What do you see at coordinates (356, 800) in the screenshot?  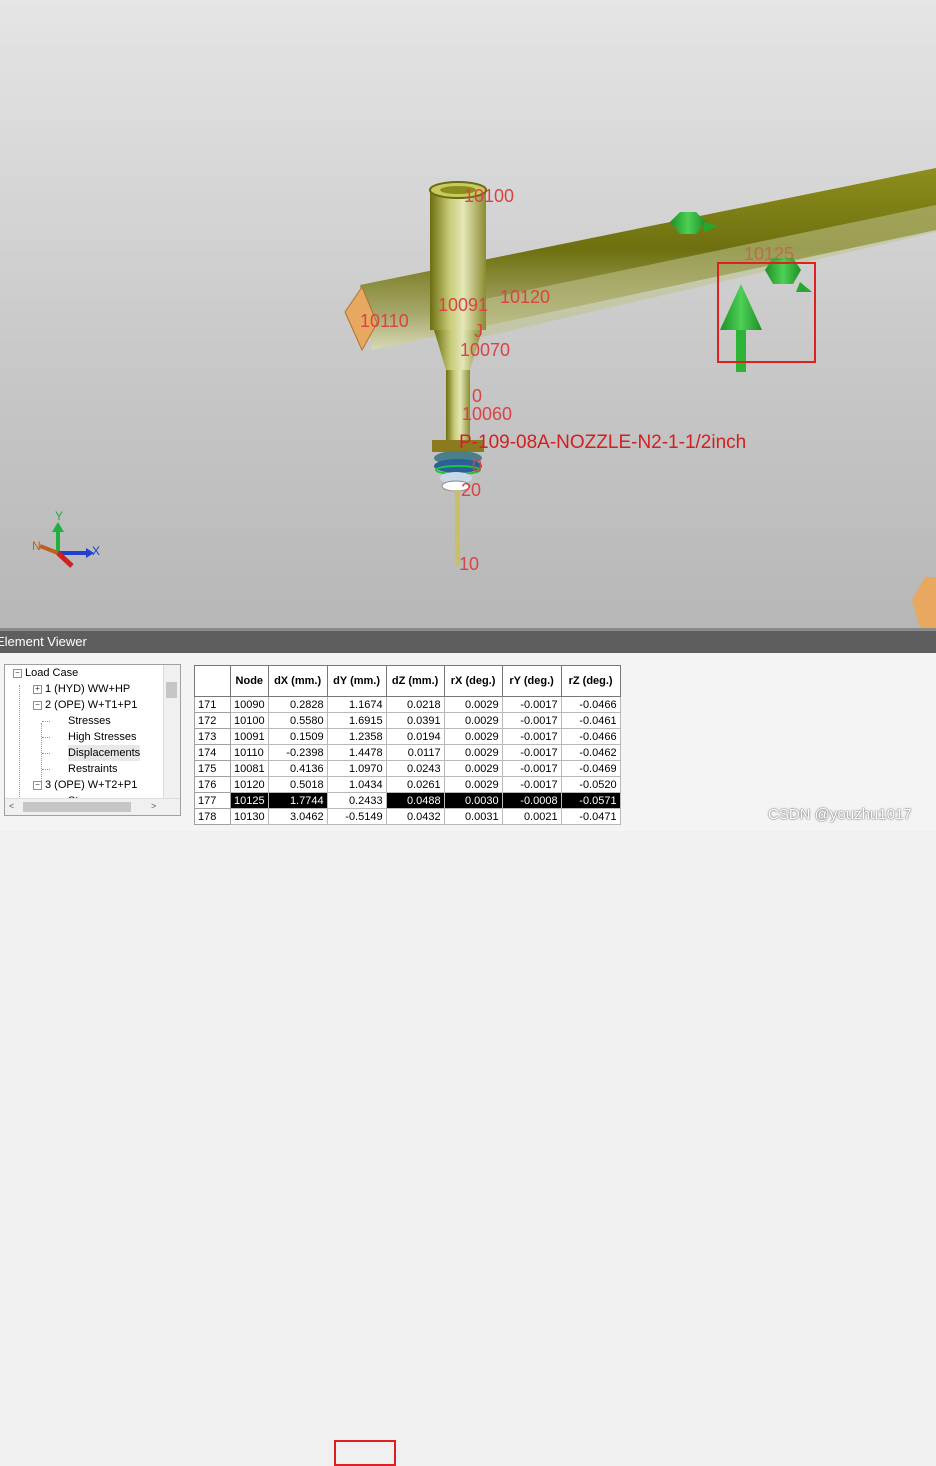 I see `table-cell: 0.2433` at bounding box center [356, 800].